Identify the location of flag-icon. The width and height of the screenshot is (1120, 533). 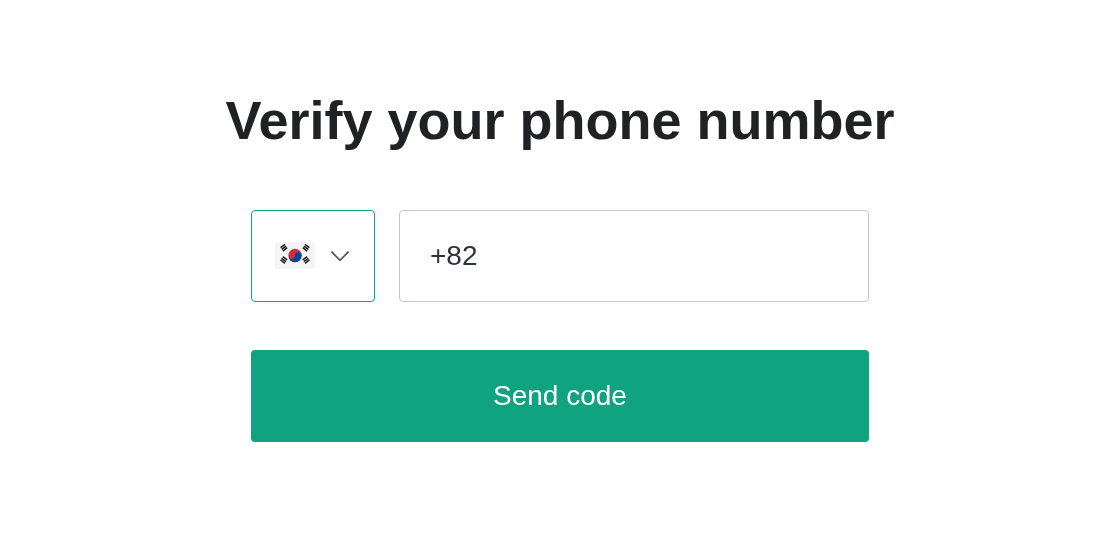
(295, 256).